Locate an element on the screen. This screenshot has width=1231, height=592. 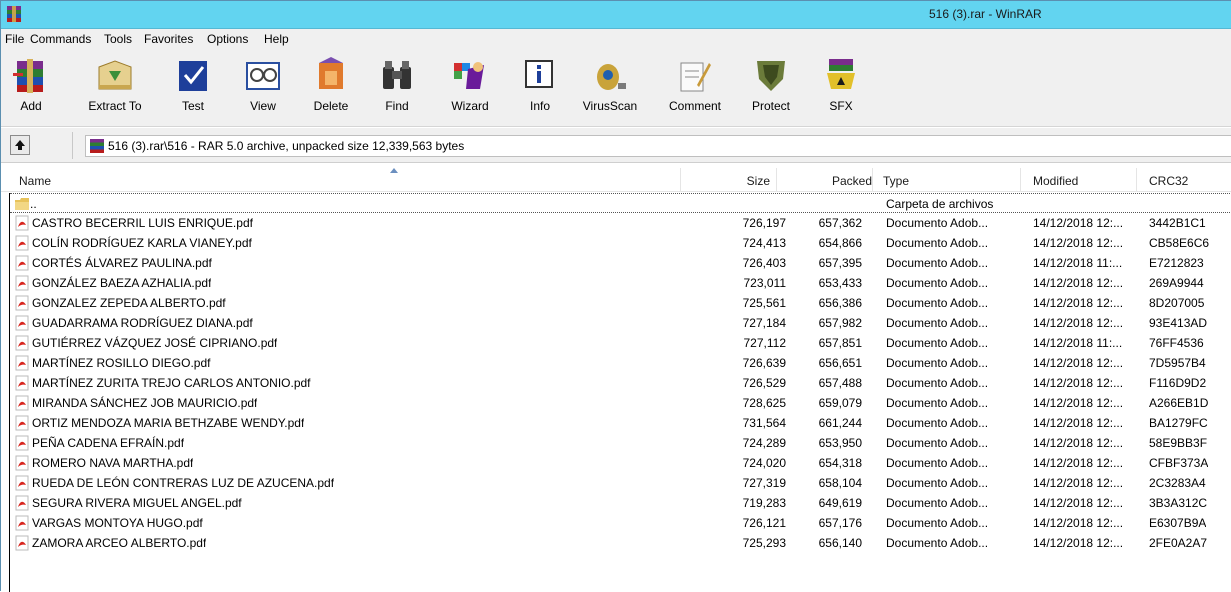
delete-icon is located at coordinates (331, 73).